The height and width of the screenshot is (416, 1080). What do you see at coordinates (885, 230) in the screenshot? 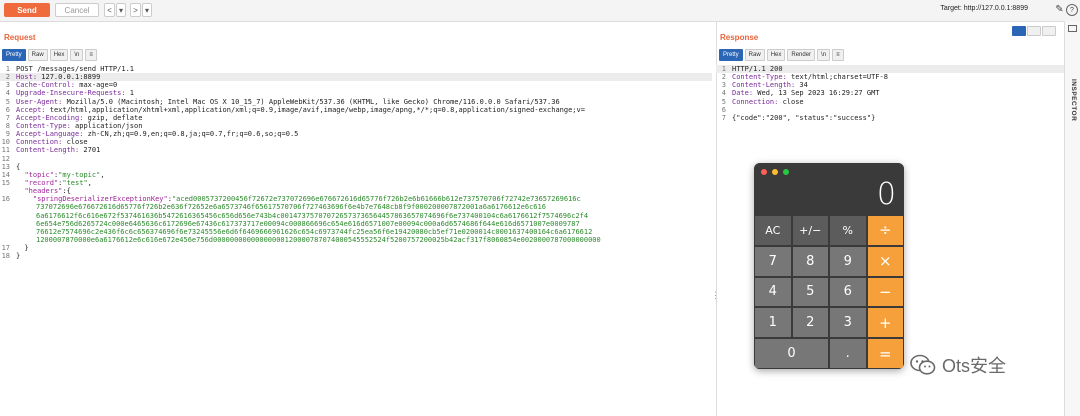
I see `calc-key-divide: ÷` at bounding box center [885, 230].